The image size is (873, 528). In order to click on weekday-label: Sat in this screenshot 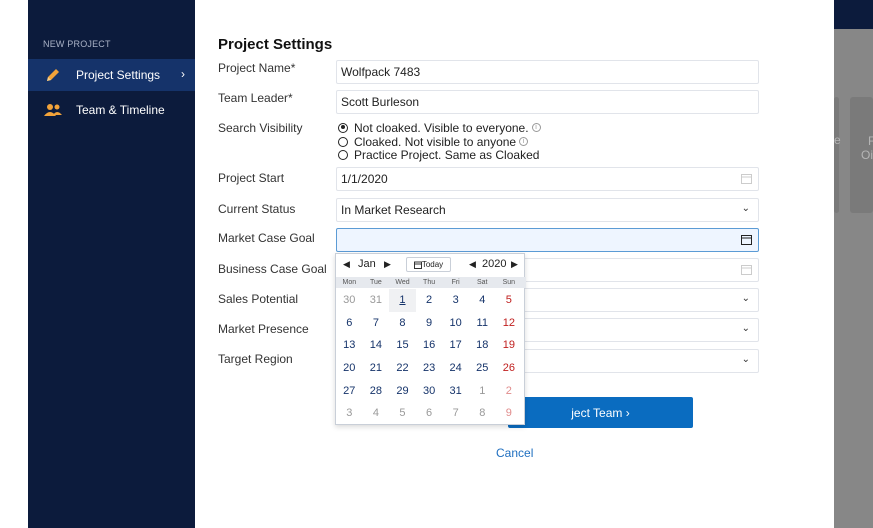, I will do `click(482, 282)`.